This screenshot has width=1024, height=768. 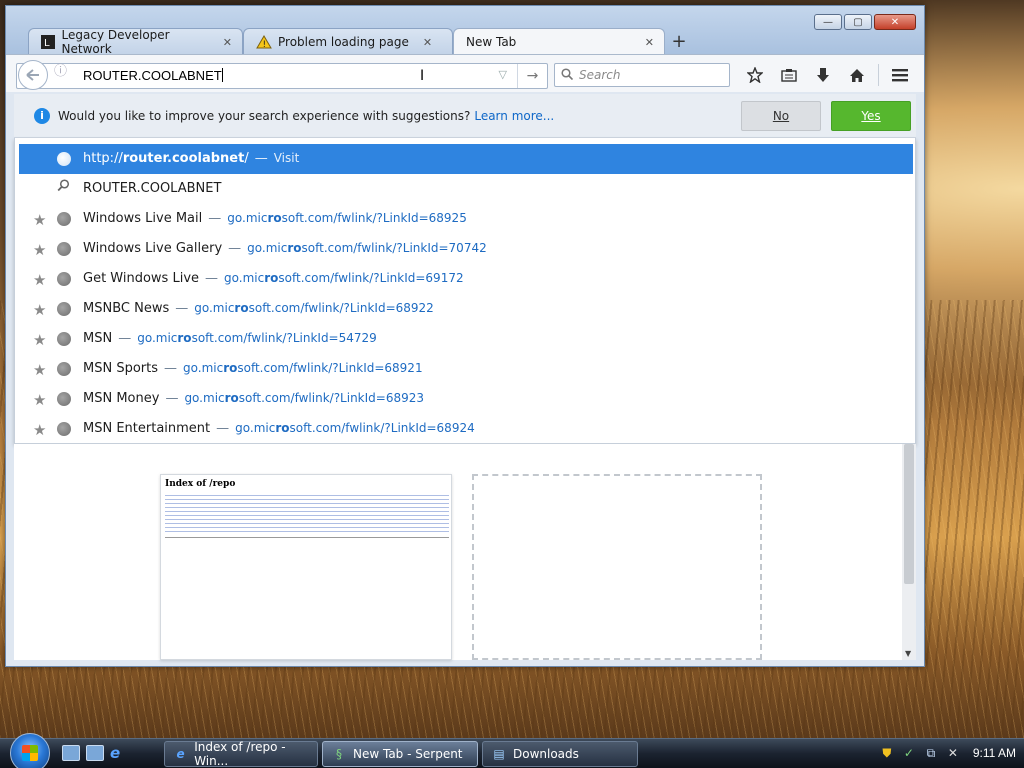 What do you see at coordinates (348, 41) in the screenshot?
I see `tab-problem-loading-page: ! Problem loading page ✕` at bounding box center [348, 41].